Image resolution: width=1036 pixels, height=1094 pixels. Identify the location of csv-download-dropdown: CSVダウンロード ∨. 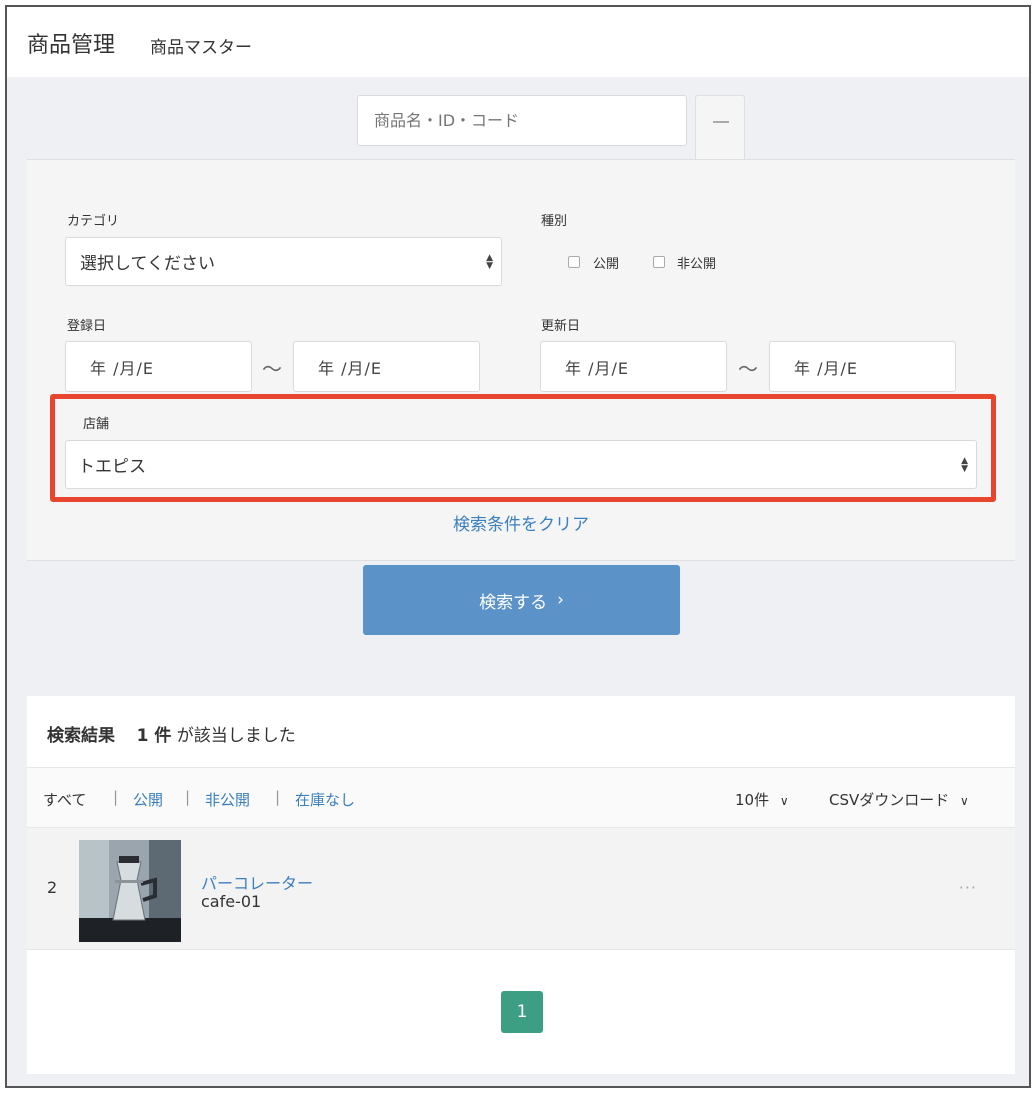
(899, 799).